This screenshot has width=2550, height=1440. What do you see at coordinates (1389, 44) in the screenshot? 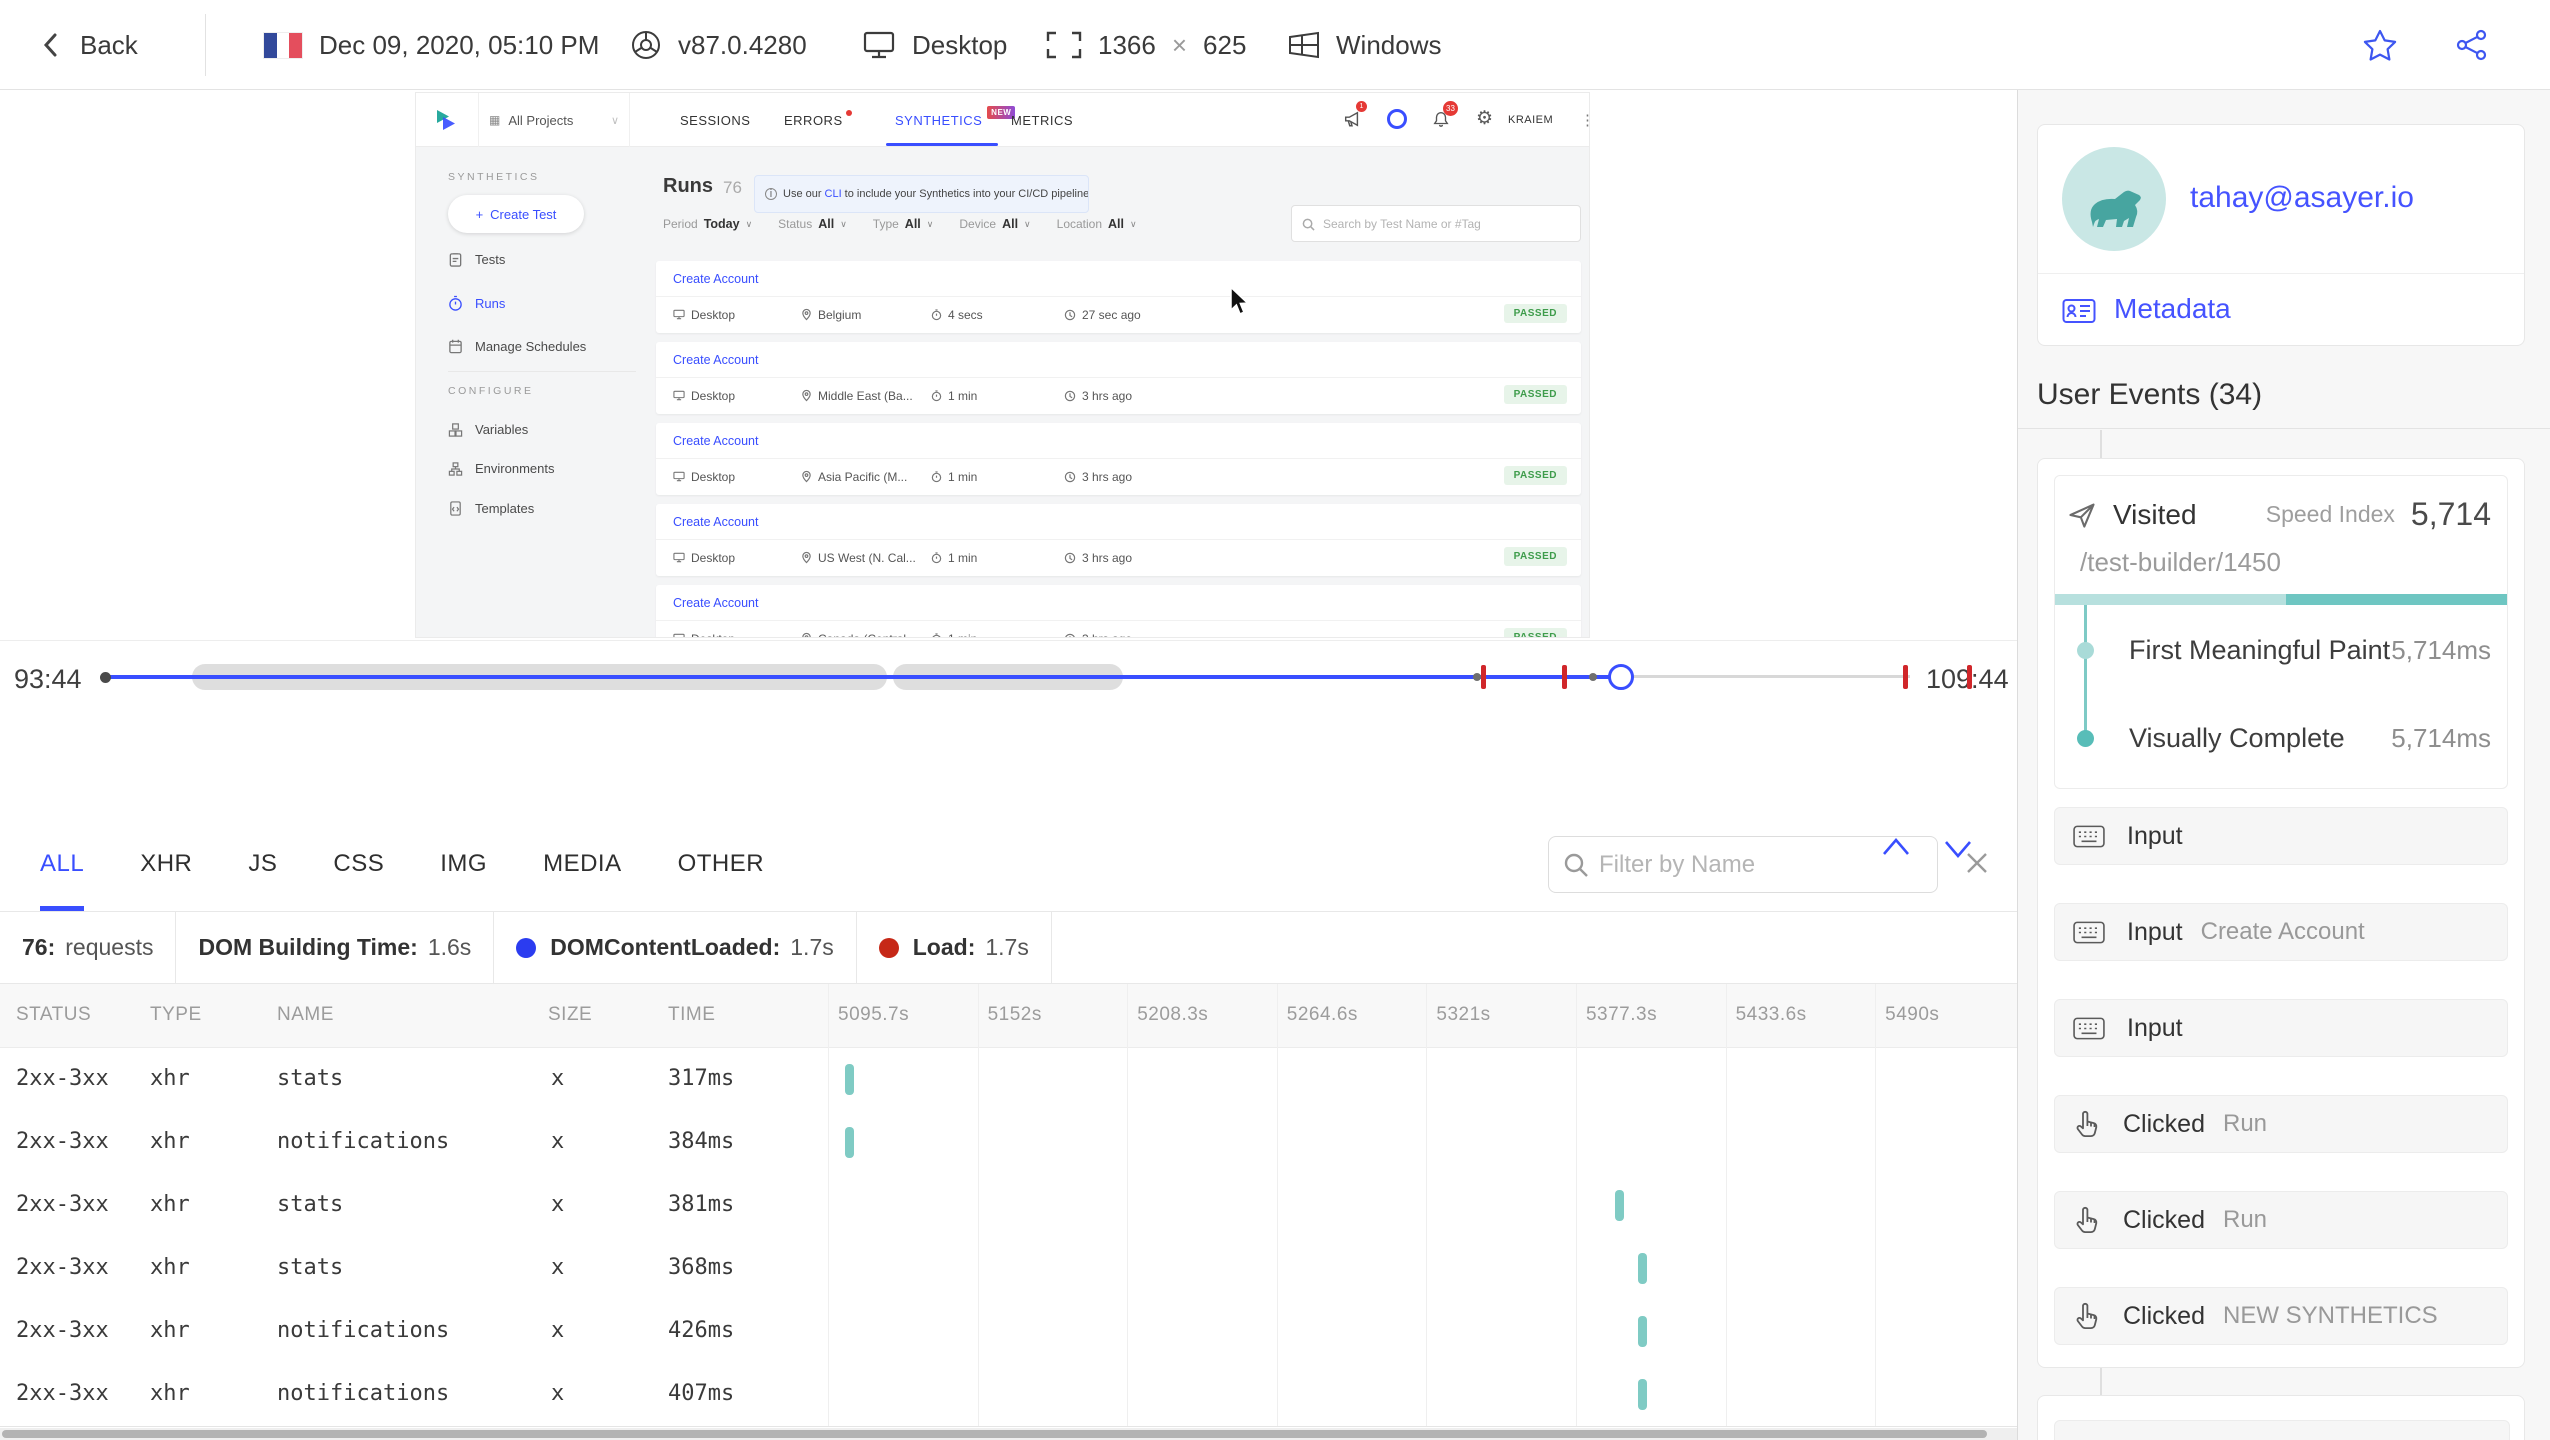
I see `os-label: Windows` at bounding box center [1389, 44].